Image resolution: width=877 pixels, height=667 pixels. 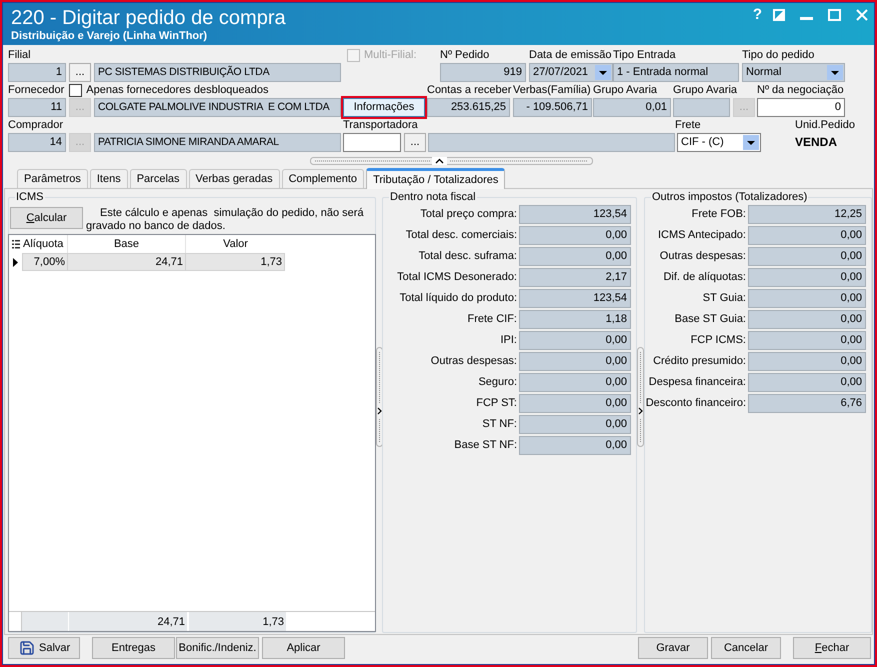 I want to click on window-subtitle: Distribuição e Varejo (Linha WinThor), so click(x=109, y=36).